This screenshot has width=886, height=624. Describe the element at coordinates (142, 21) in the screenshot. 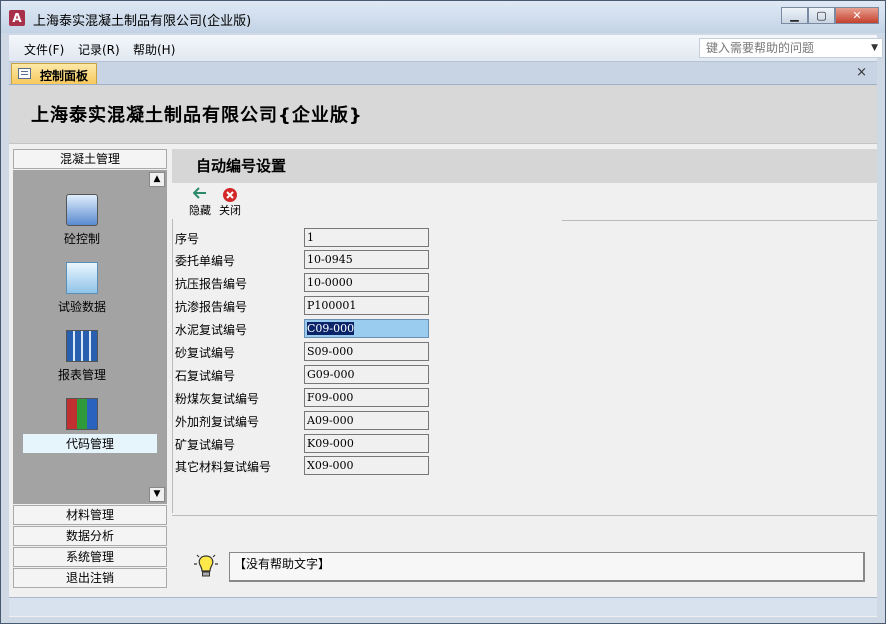

I see `window-title: 上海泰实混凝土制品有限公司(企业版)` at that location.